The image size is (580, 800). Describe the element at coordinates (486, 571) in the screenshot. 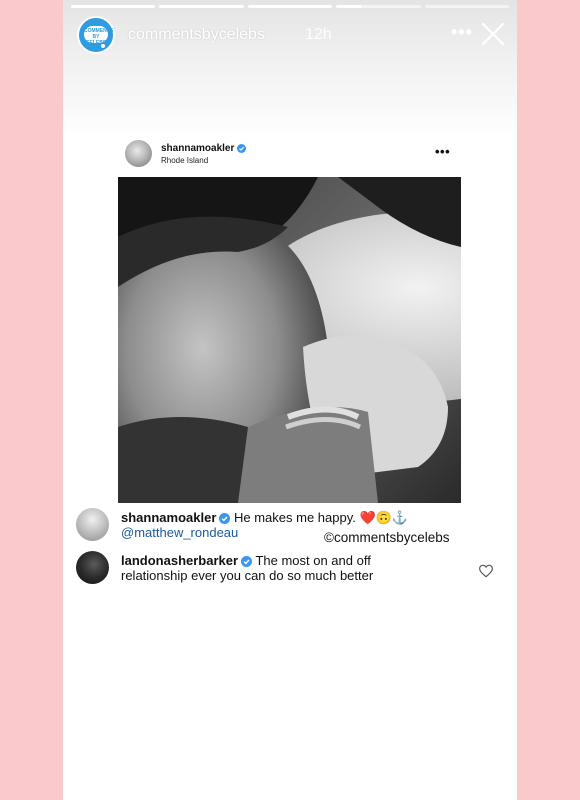

I see `like-heart-icon` at that location.